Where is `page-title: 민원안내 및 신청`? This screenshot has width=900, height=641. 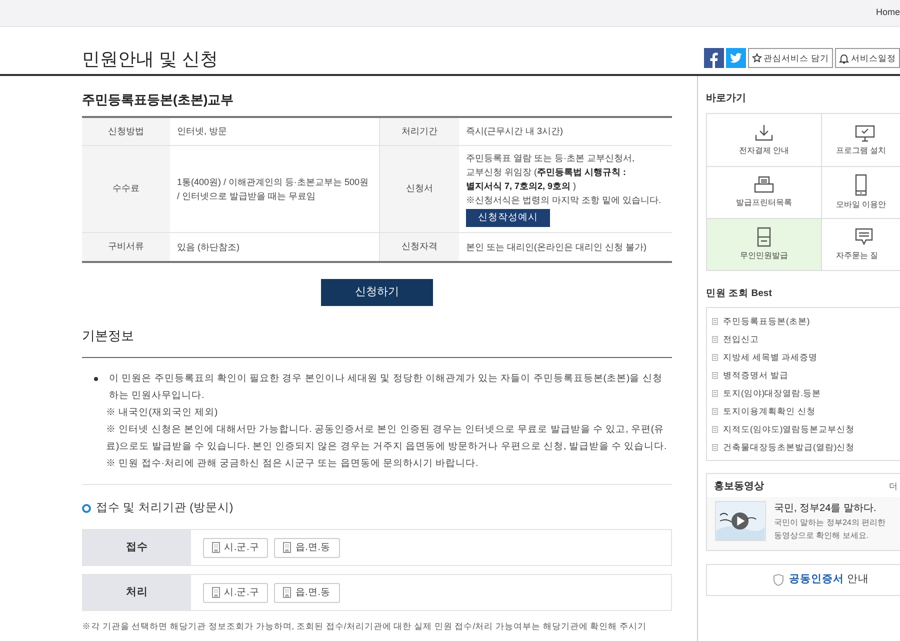 page-title: 민원안내 및 신청 is located at coordinates (150, 59).